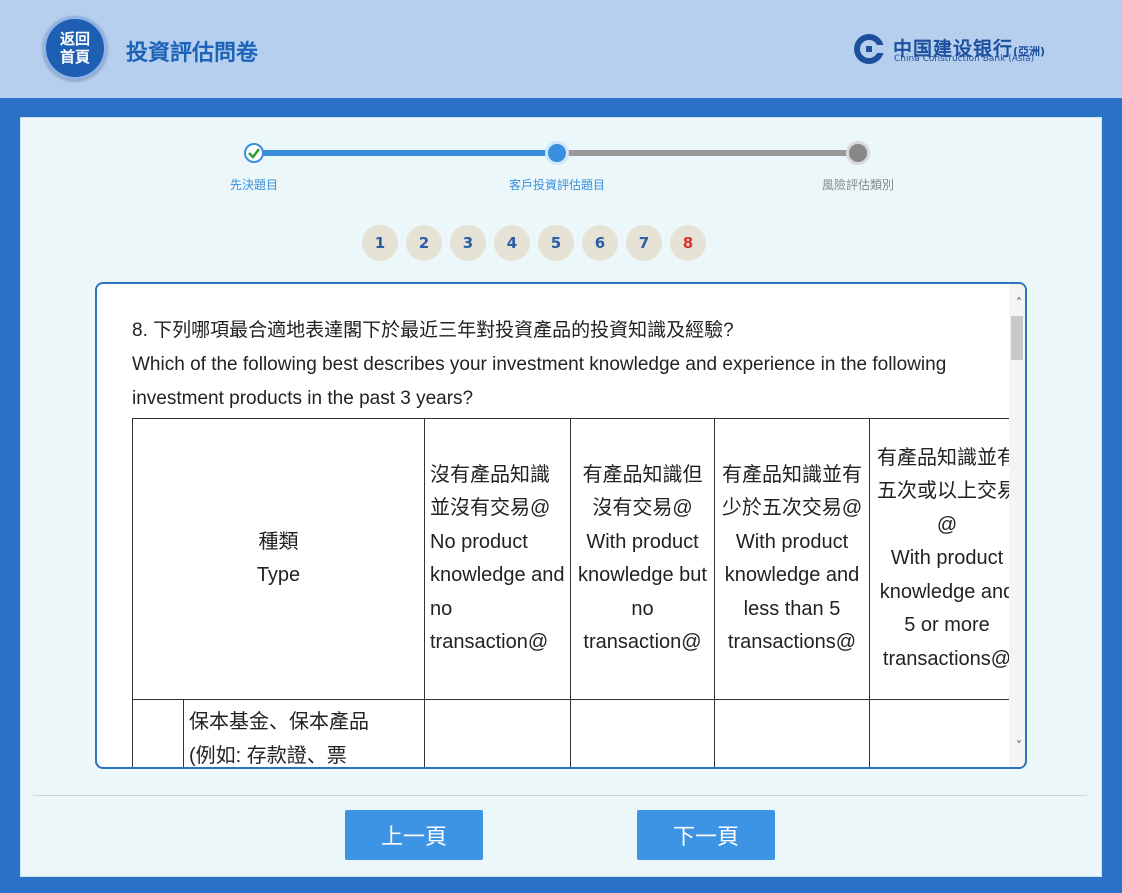  I want to click on question-number-8: 8, so click(688, 243).